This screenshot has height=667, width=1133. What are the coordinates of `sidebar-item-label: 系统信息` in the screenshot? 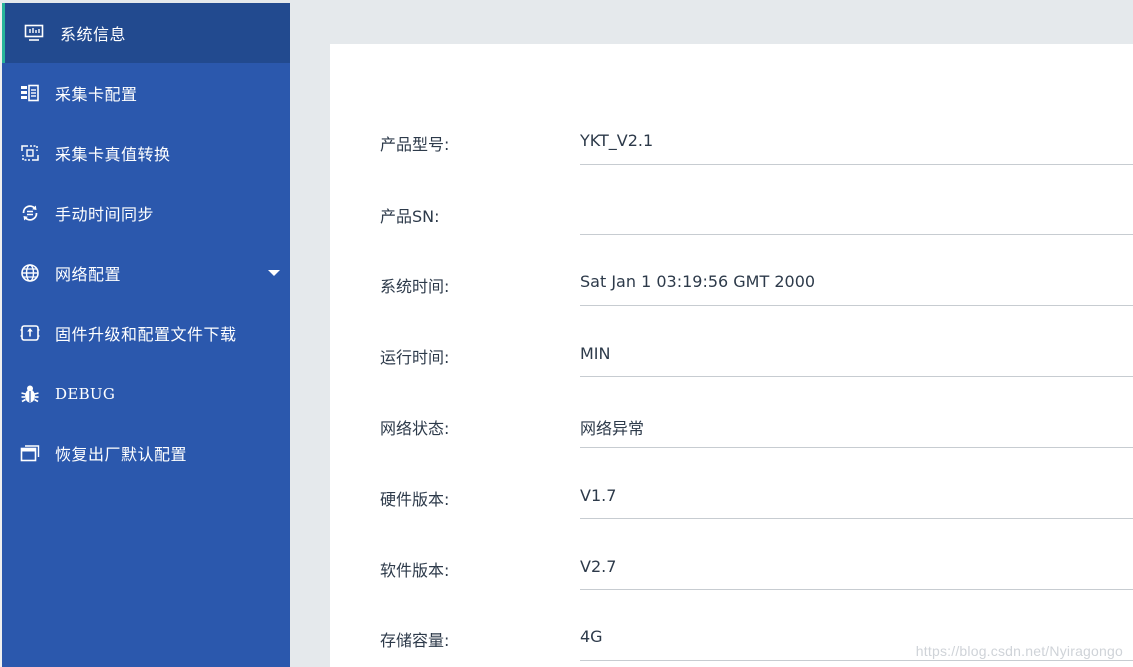 It's located at (93, 34).